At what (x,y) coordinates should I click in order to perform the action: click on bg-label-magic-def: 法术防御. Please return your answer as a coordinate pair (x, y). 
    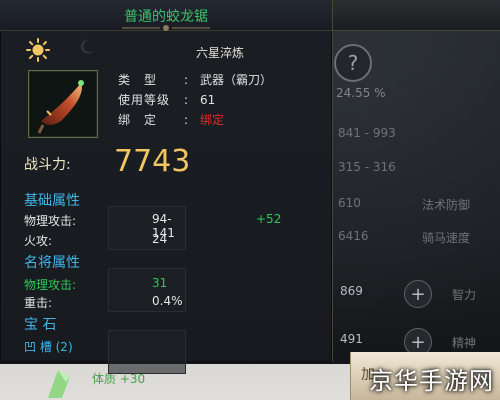
    Looking at the image, I should click on (446, 205).